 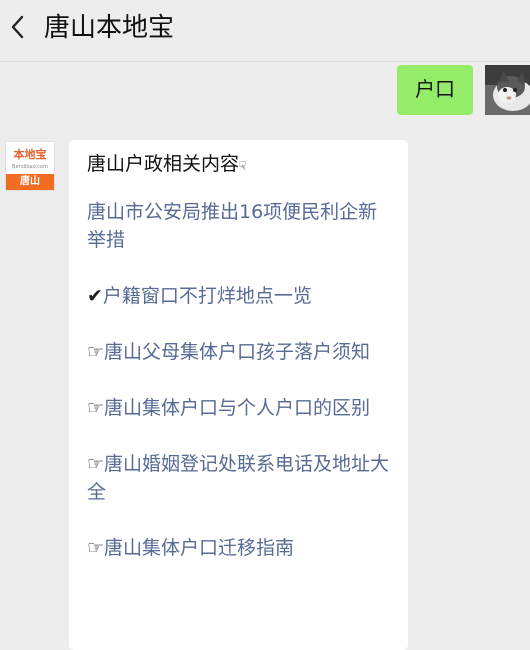 I want to click on message-heading: 唐山户政相关内容☟, so click(x=238, y=165).